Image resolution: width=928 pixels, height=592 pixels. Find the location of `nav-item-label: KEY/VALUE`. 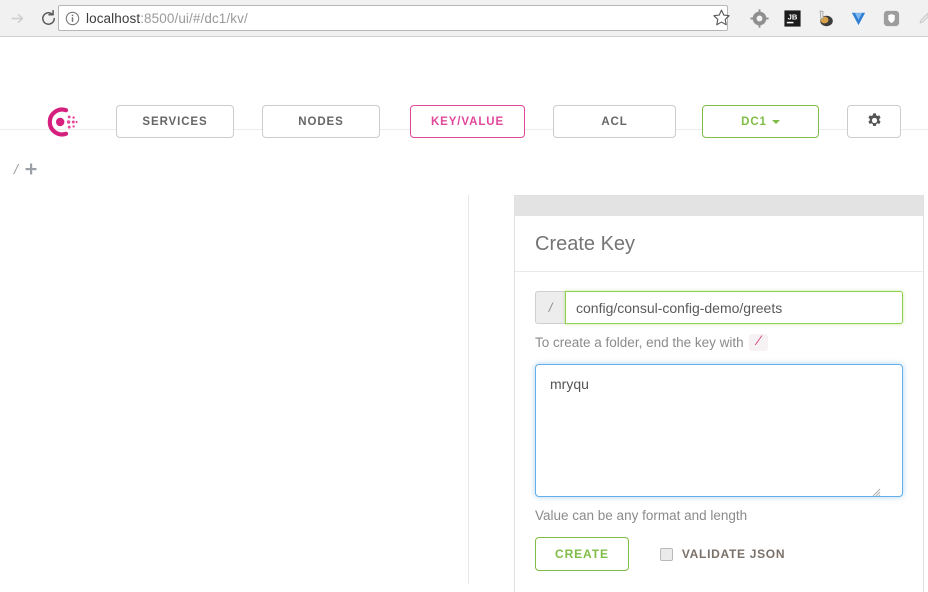

nav-item-label: KEY/VALUE is located at coordinates (467, 121).